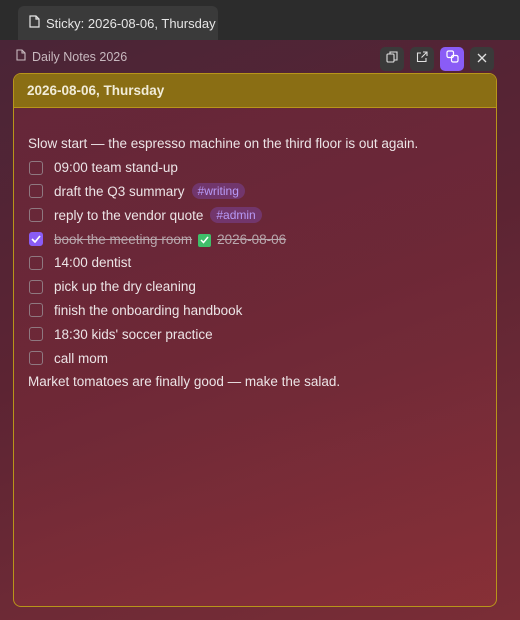  What do you see at coordinates (260, 20) in the screenshot?
I see `tab-strip: Sticky: 2026-08-06, Thursday` at bounding box center [260, 20].